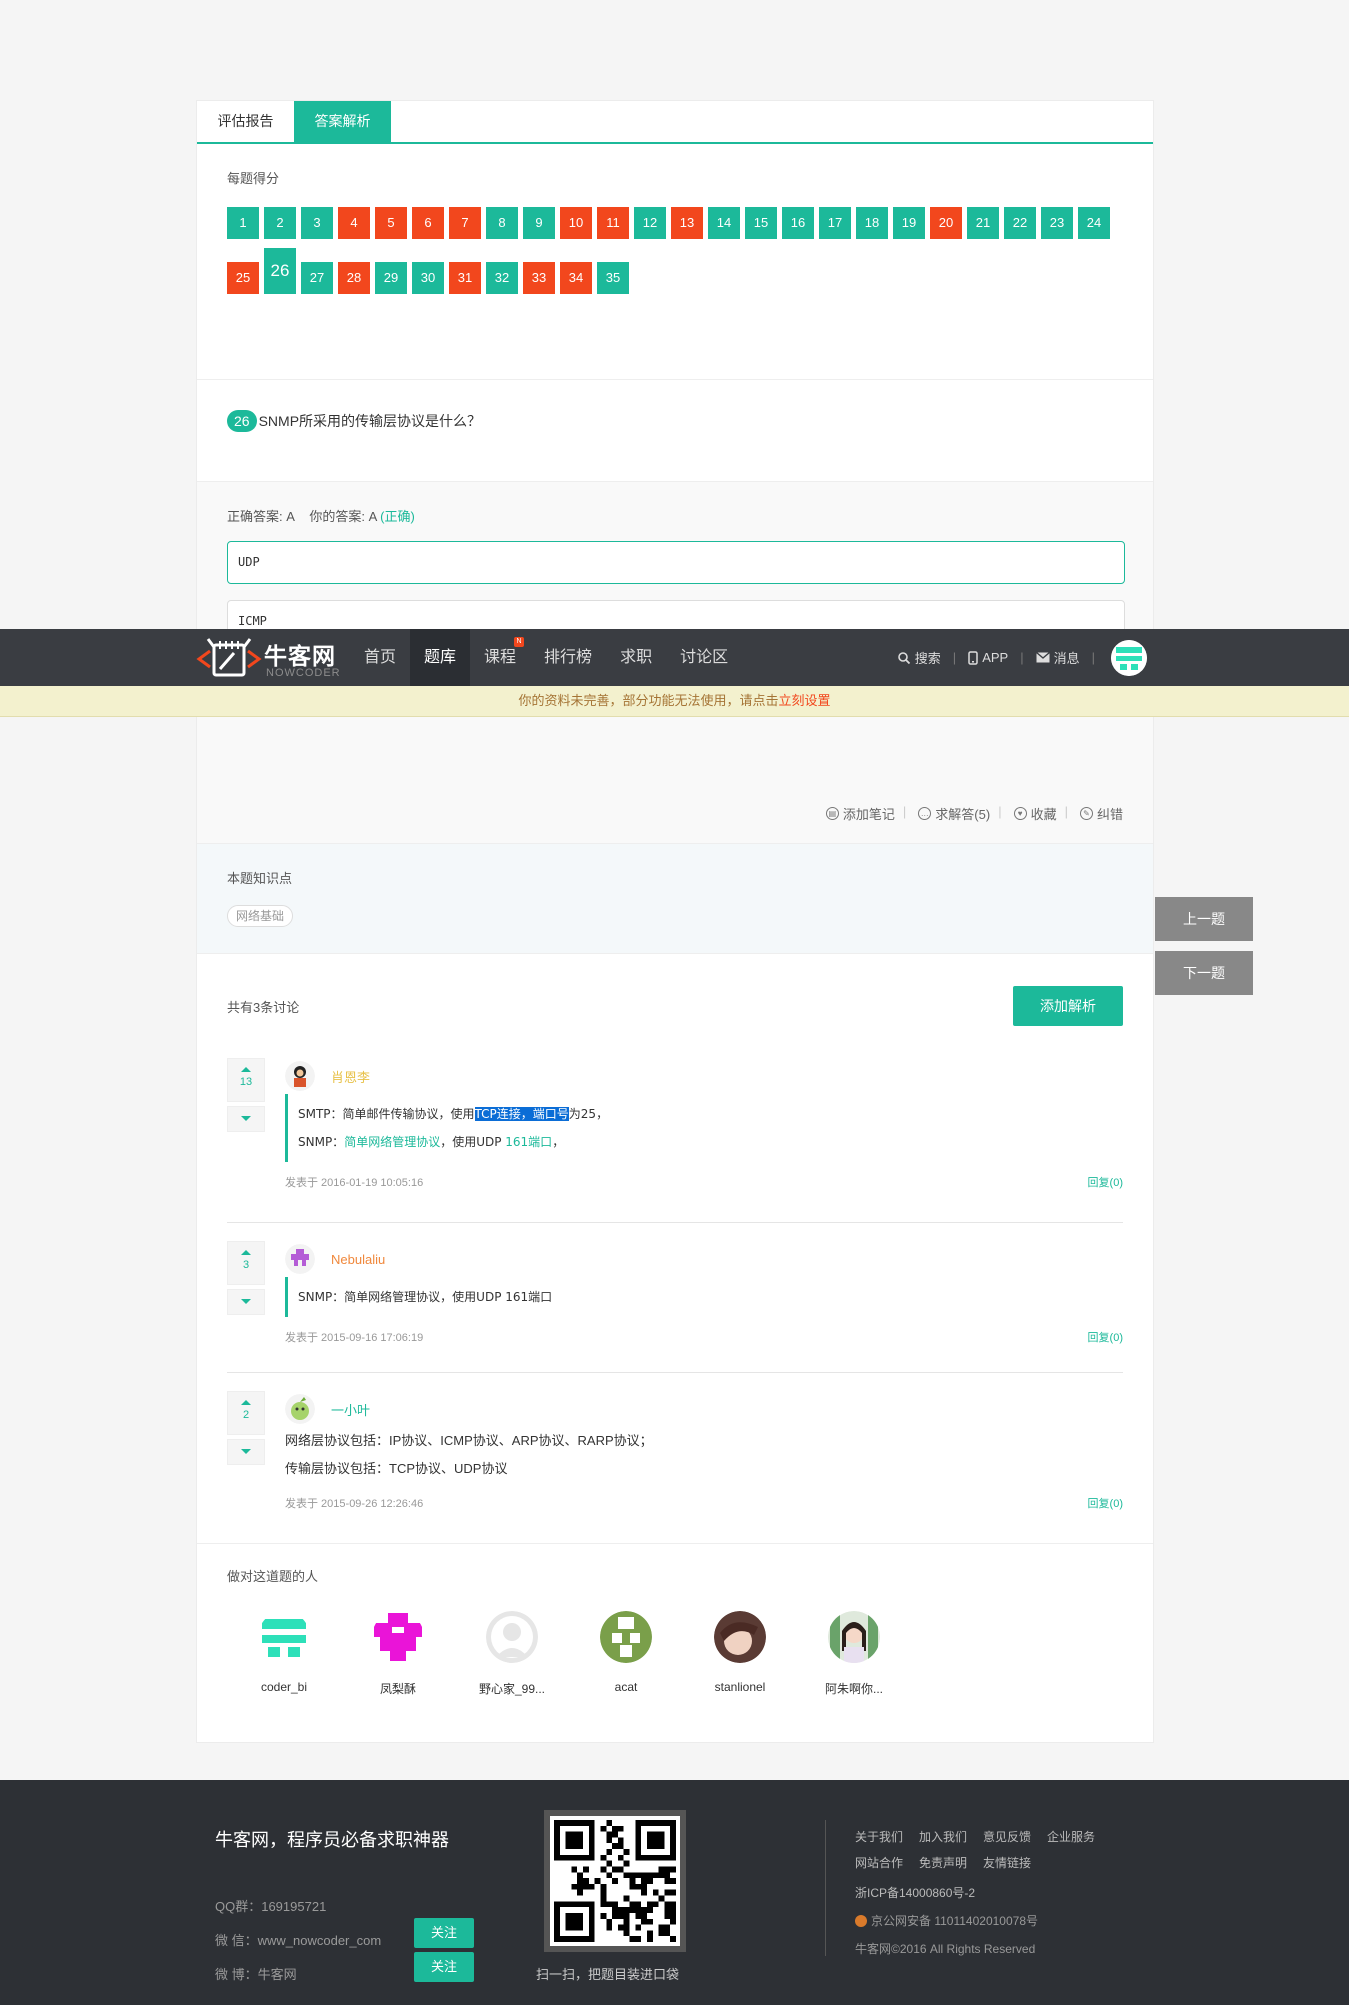  I want to click on footer-link-join: 加入我们, so click(943, 1836).